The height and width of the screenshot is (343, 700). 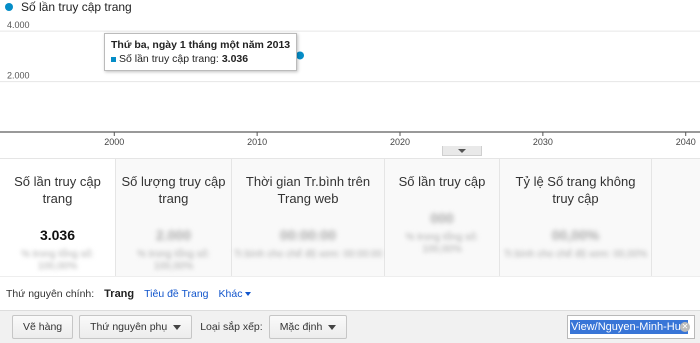 I want to click on metric-value: 3.036, so click(x=57, y=235).